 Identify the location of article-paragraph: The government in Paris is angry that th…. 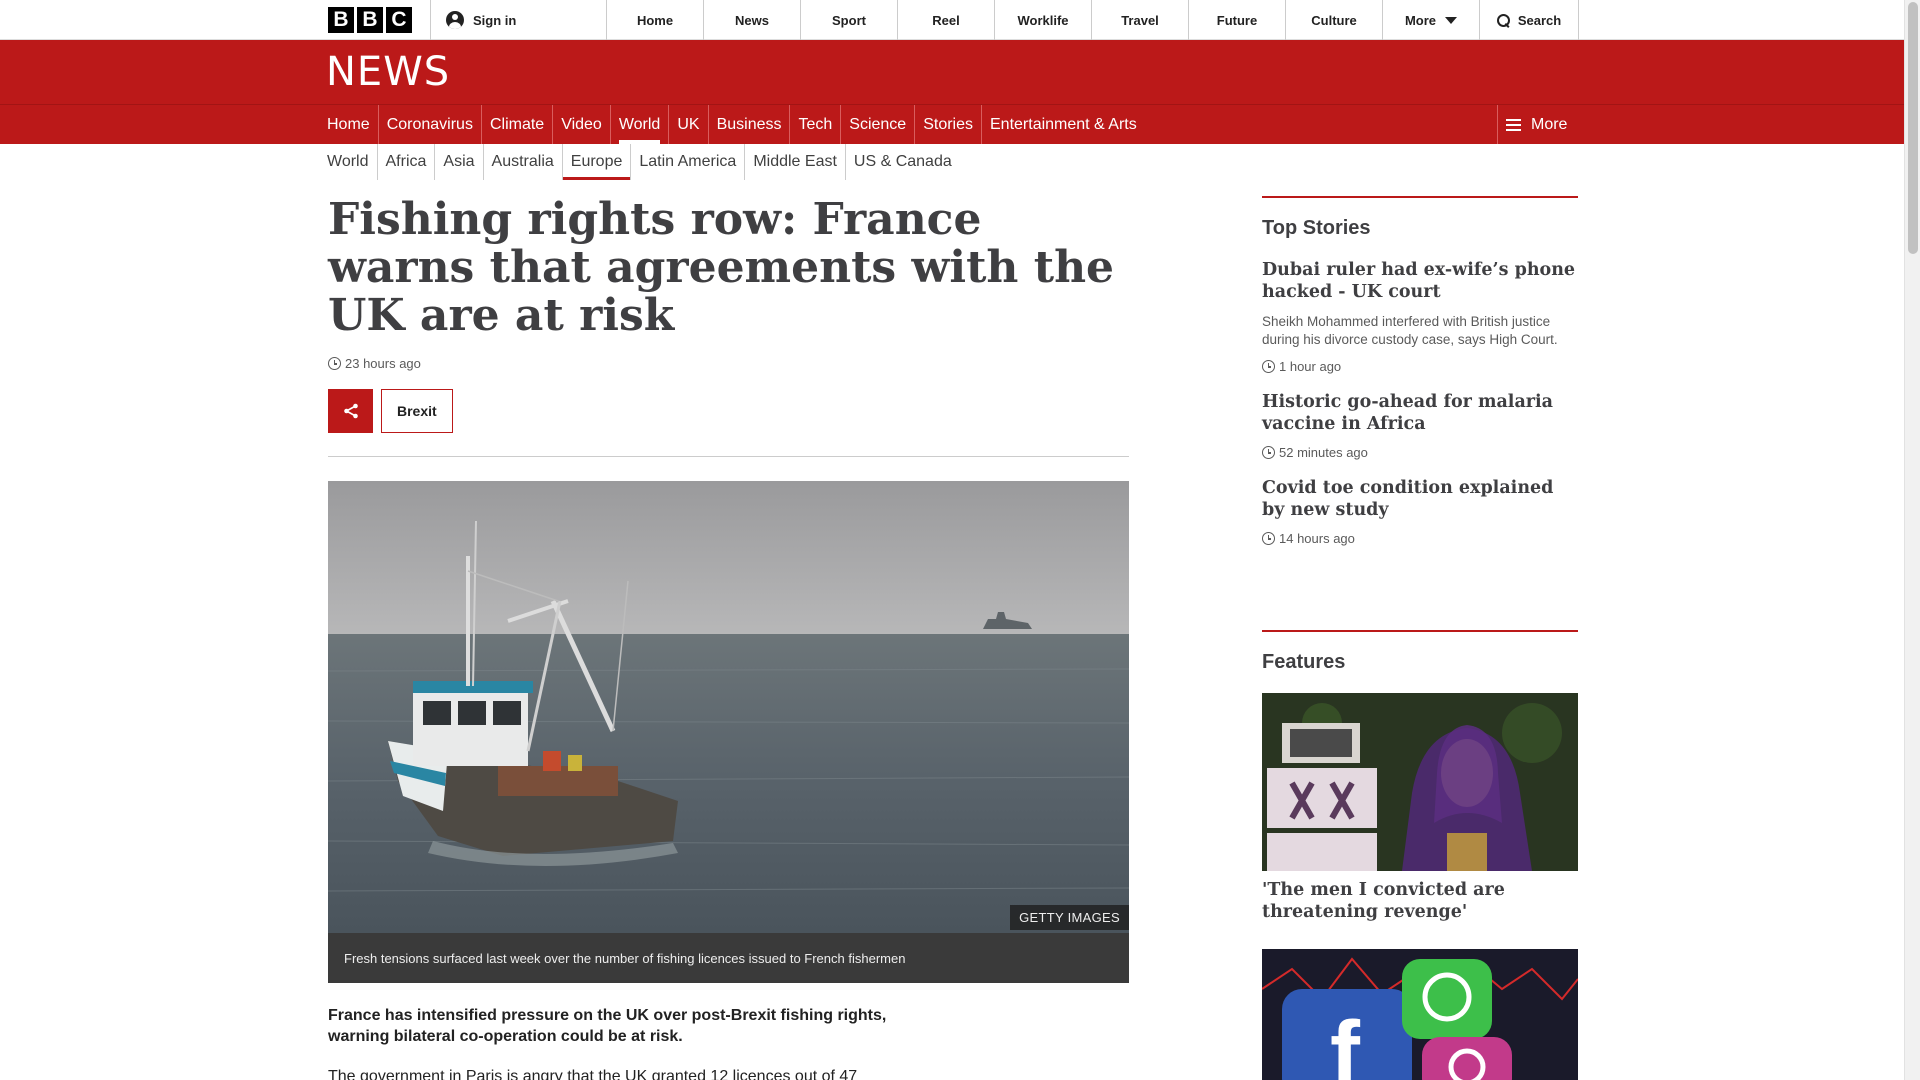
(593, 1074).